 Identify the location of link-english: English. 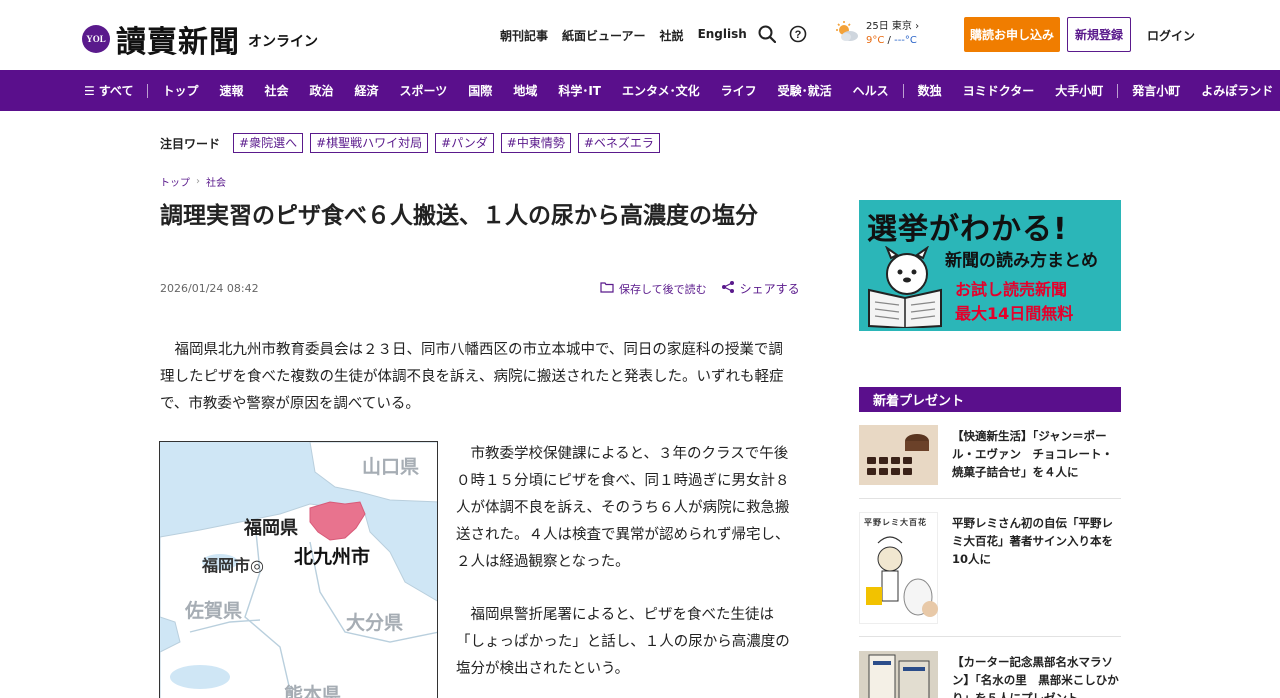
(722, 35).